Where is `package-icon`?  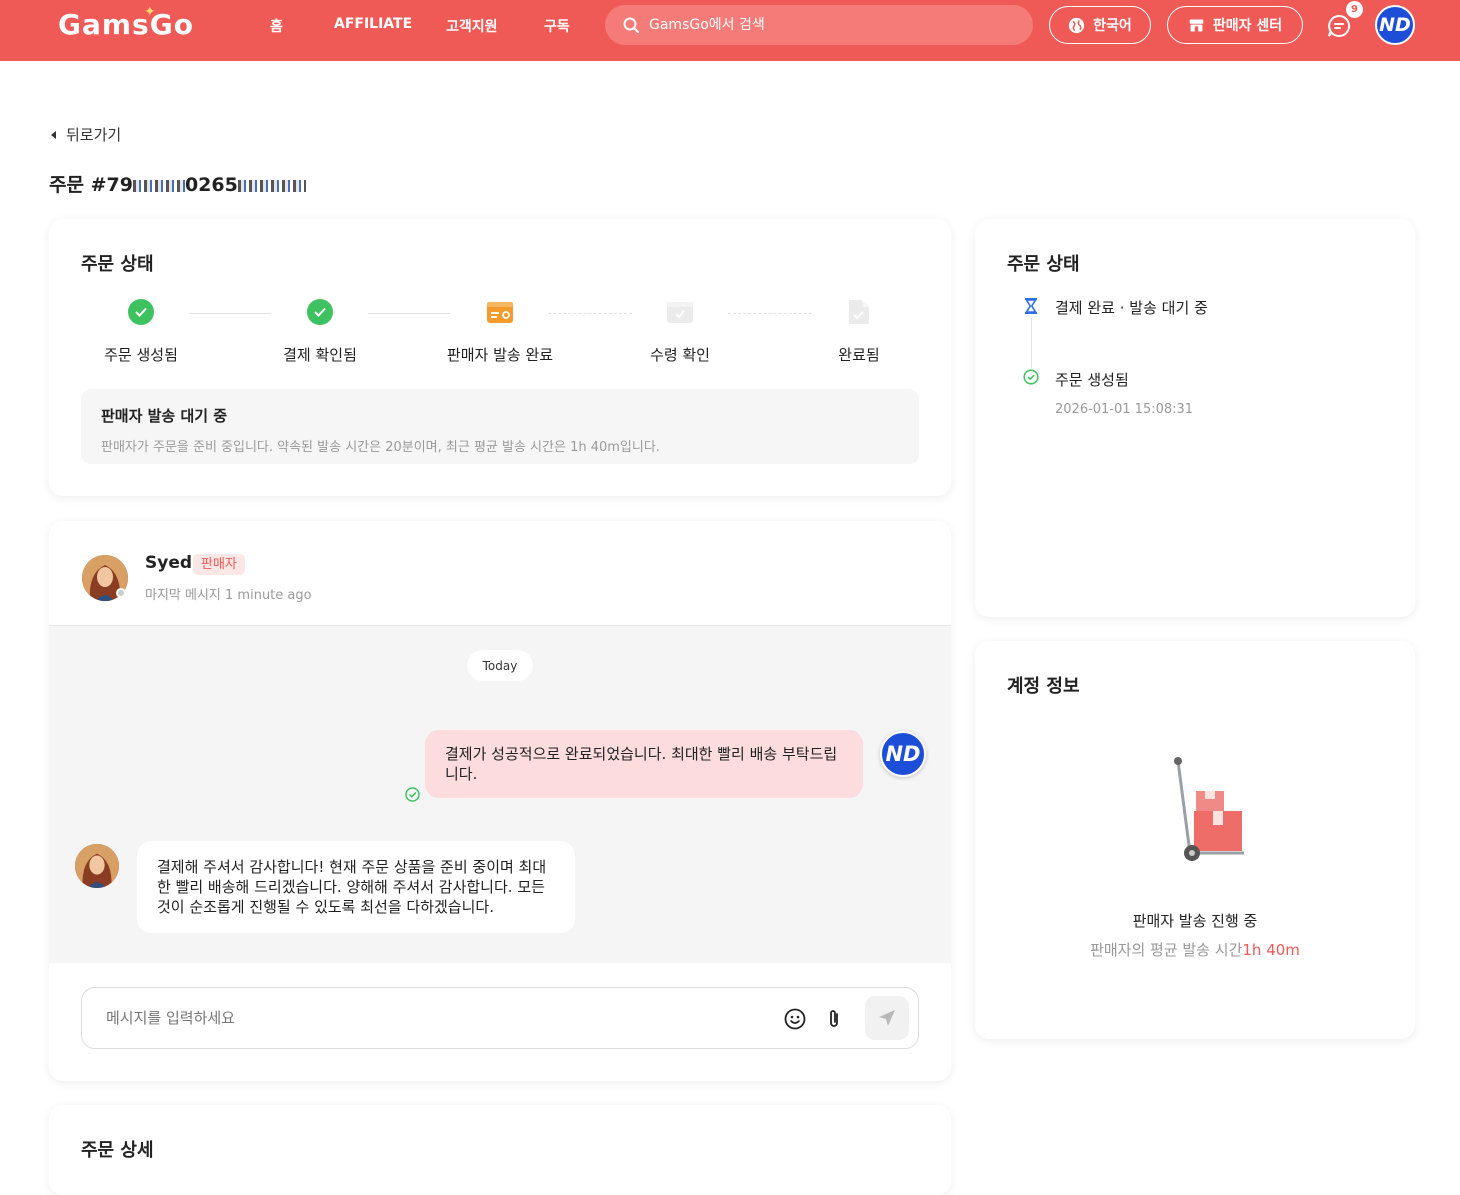 package-icon is located at coordinates (500, 312).